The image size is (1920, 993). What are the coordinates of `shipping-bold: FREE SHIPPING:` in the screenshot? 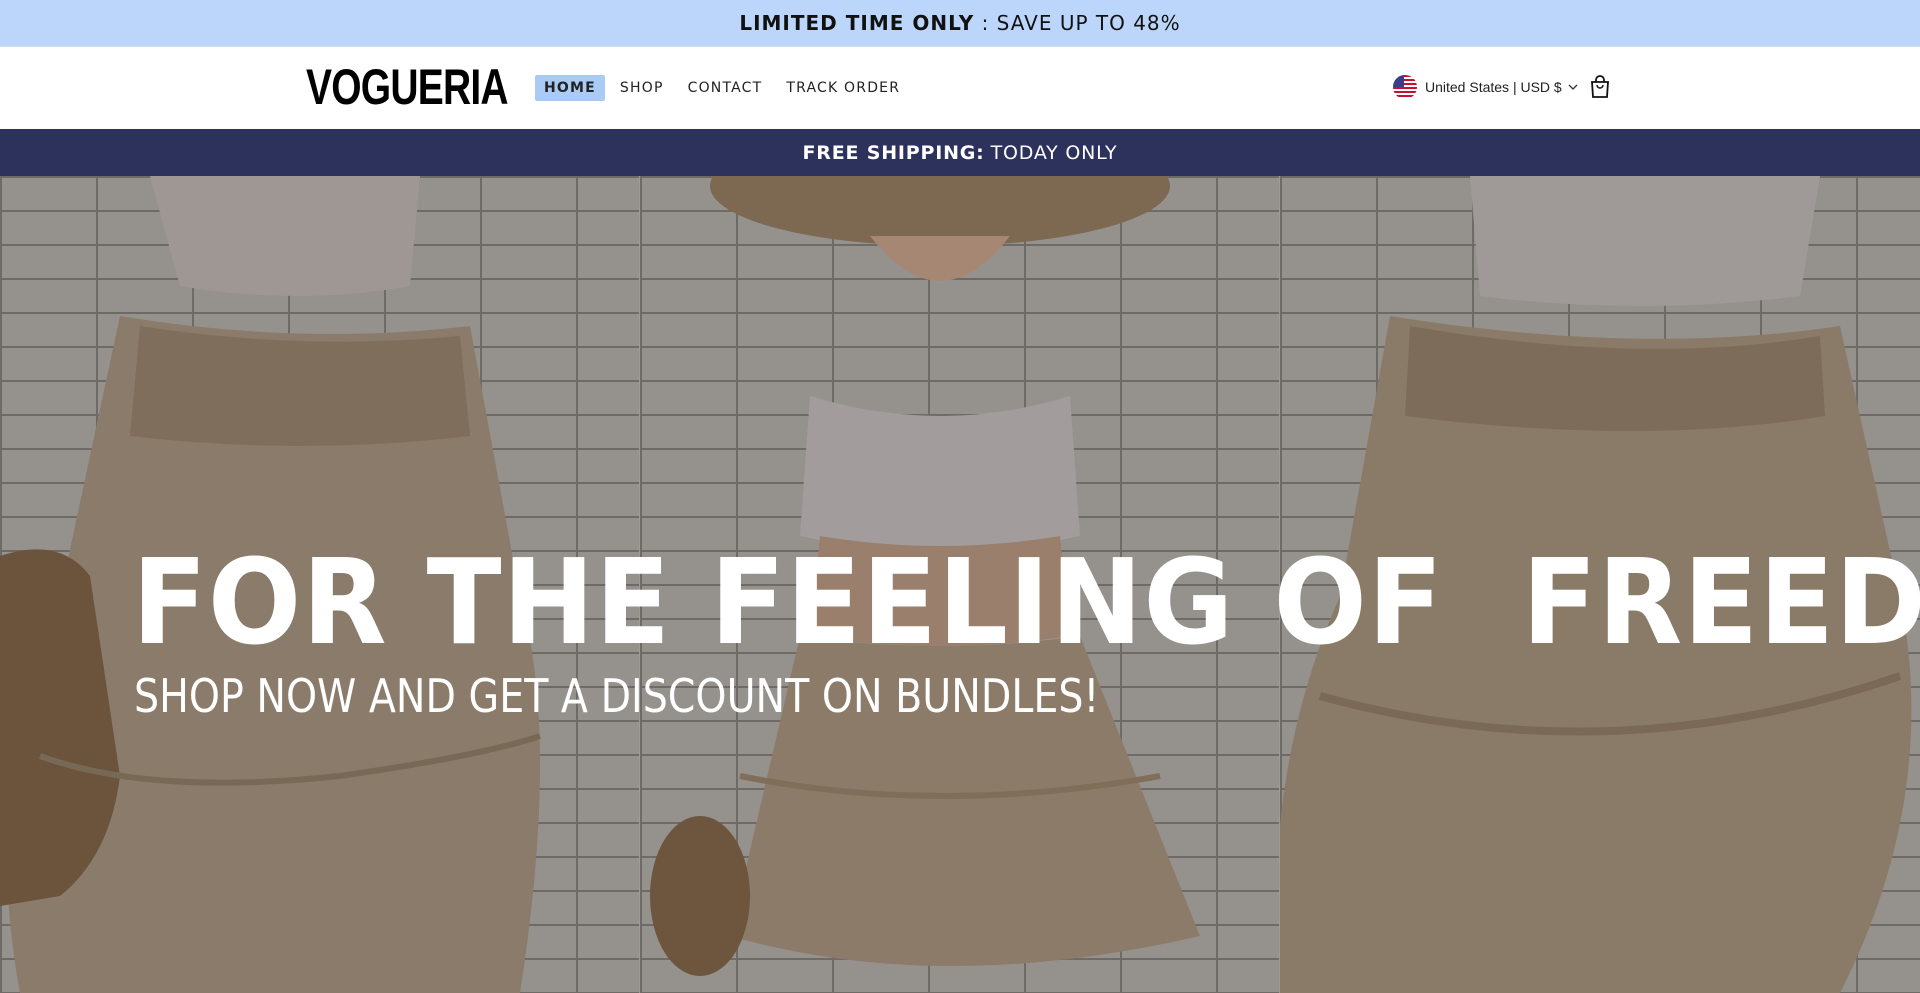 It's located at (893, 152).